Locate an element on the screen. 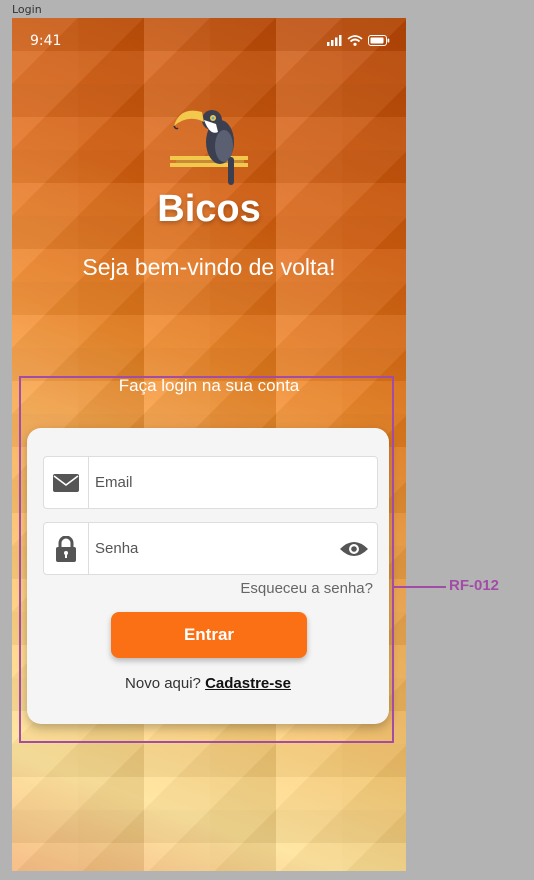 This screenshot has width=534, height=880. toucan-logo is located at coordinates (209, 147).